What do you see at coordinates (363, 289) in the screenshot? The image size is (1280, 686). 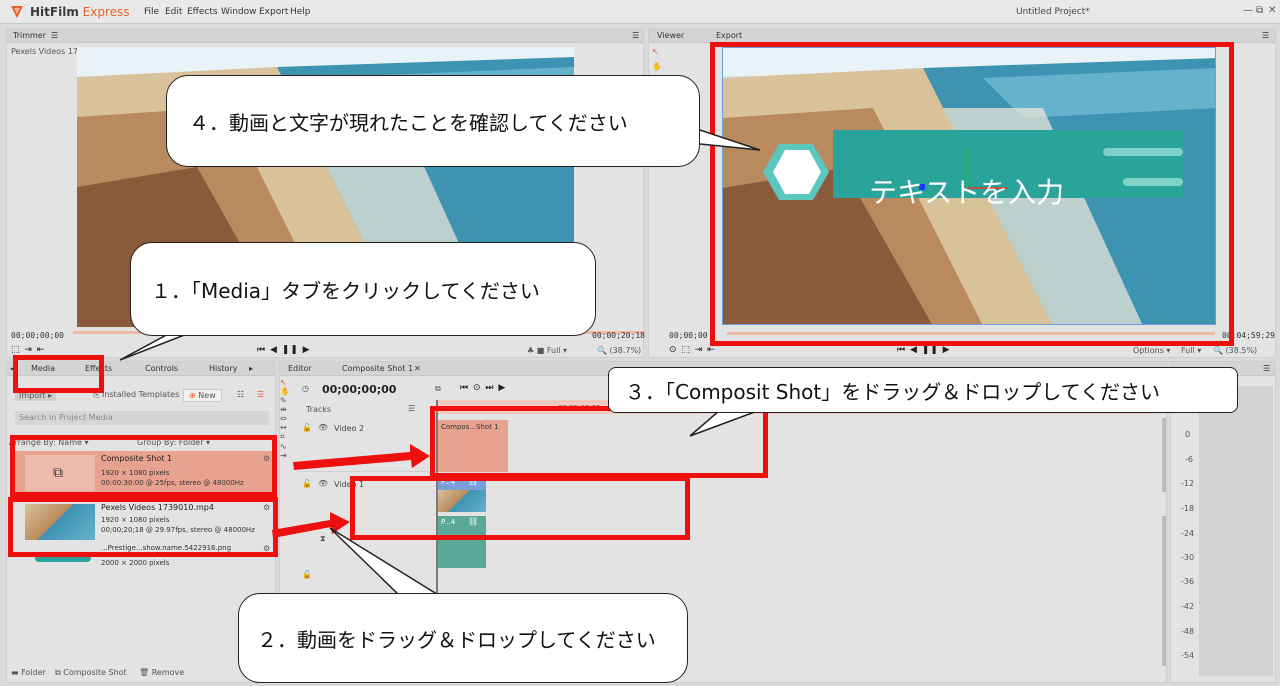 I see `callout-step1: １．「Media」タブをクリックしてください` at bounding box center [363, 289].